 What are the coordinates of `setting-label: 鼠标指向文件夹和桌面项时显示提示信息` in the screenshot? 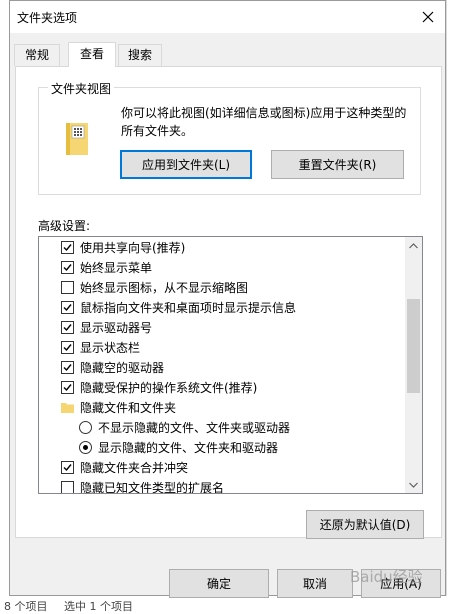 It's located at (188, 307).